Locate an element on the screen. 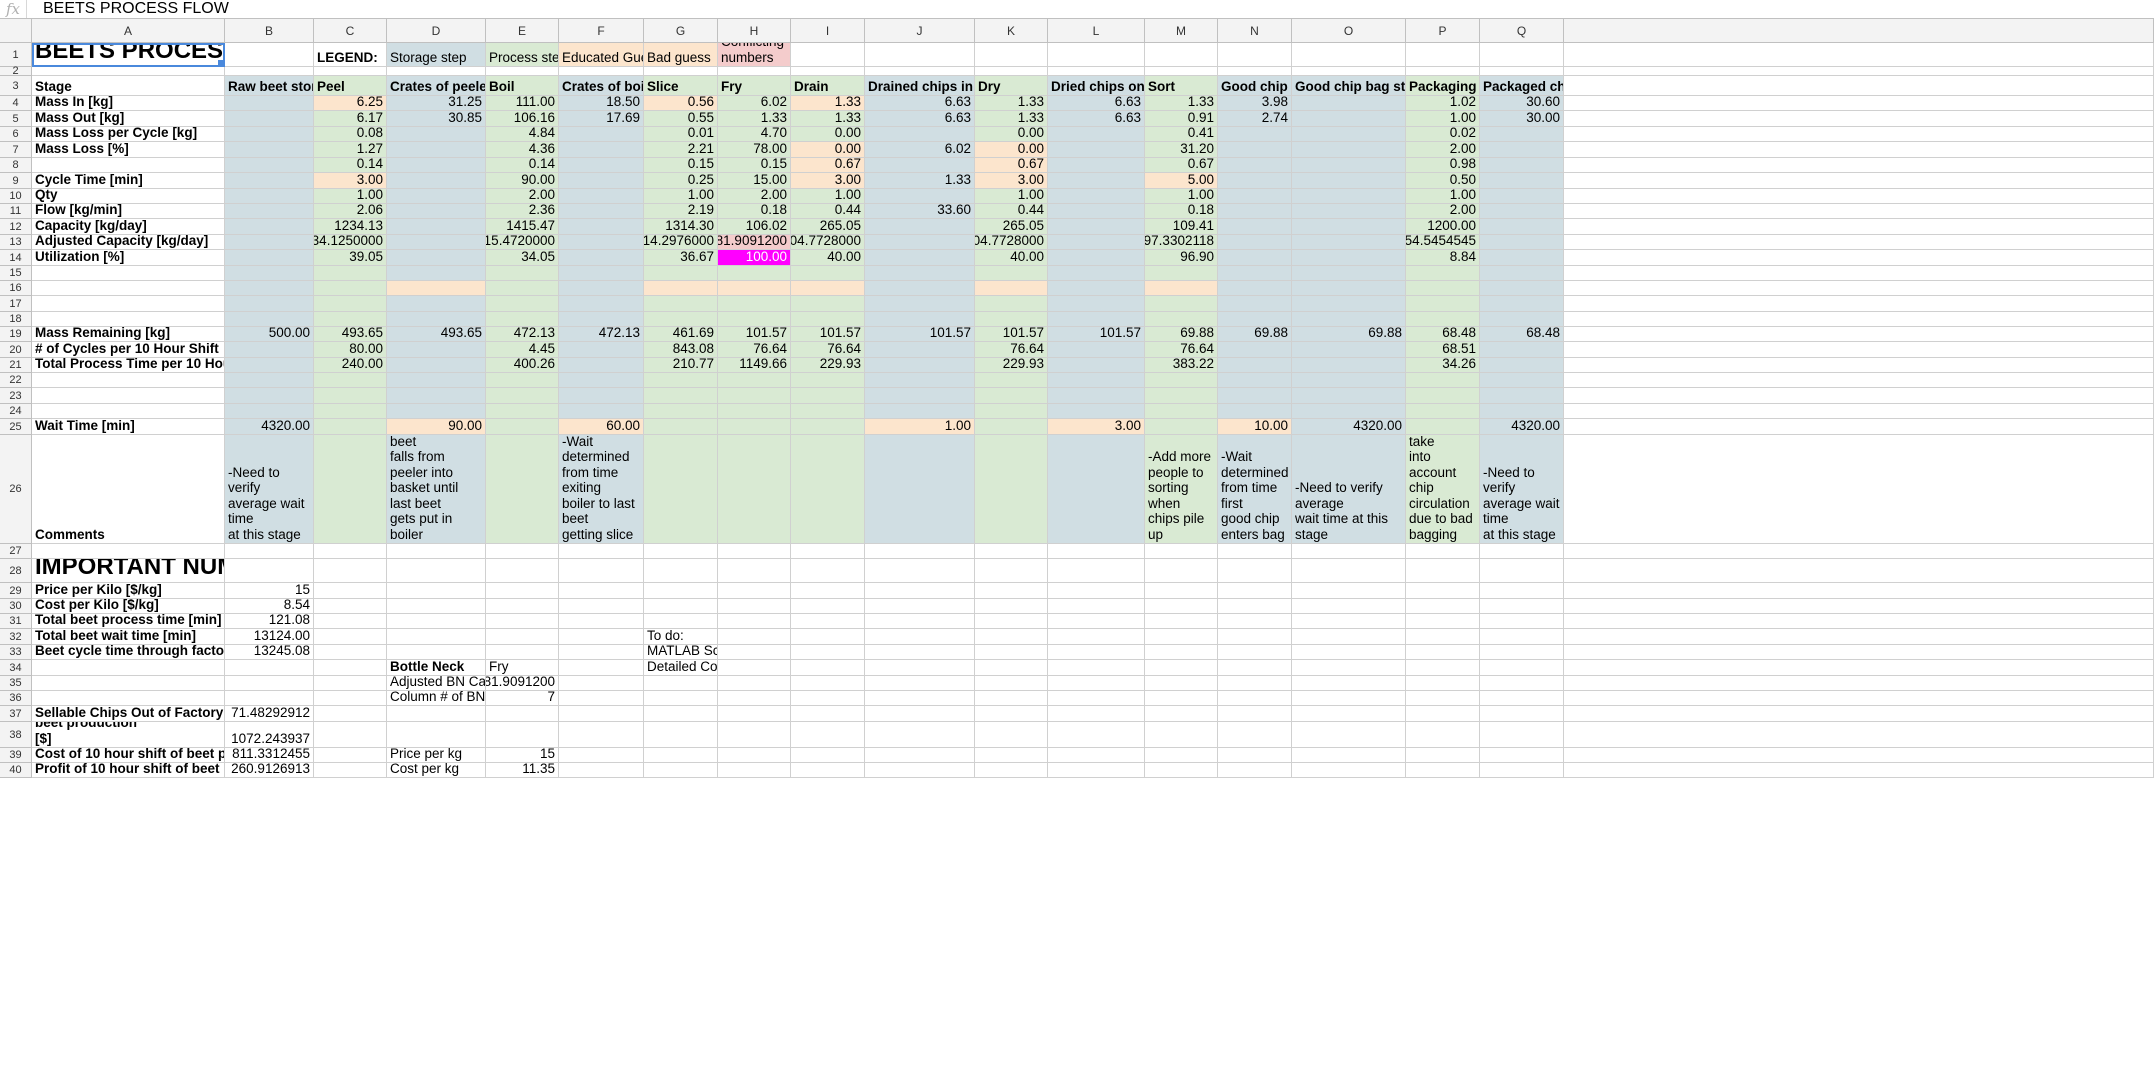  cell-f37 is located at coordinates (601, 714).